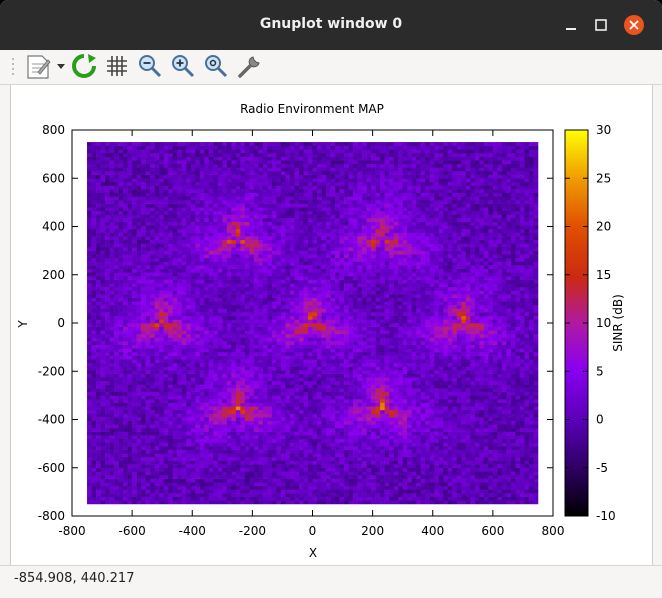 This screenshot has width=662, height=598. Describe the element at coordinates (249, 66) in the screenshot. I see `settings-wrench-icon` at that location.